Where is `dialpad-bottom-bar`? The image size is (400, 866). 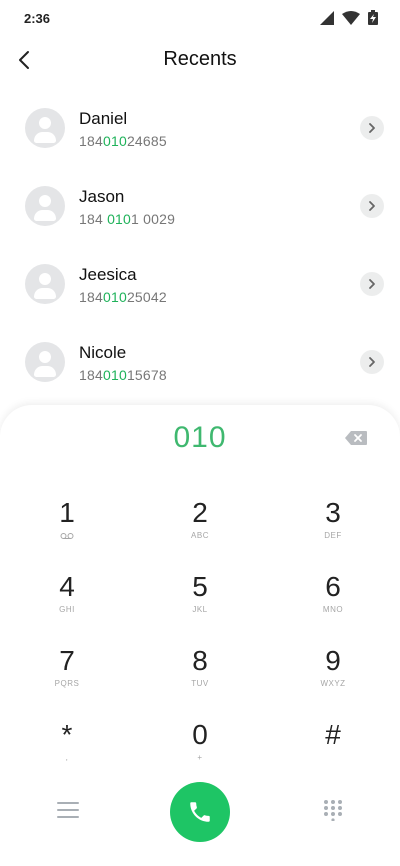 dialpad-bottom-bar is located at coordinates (200, 814).